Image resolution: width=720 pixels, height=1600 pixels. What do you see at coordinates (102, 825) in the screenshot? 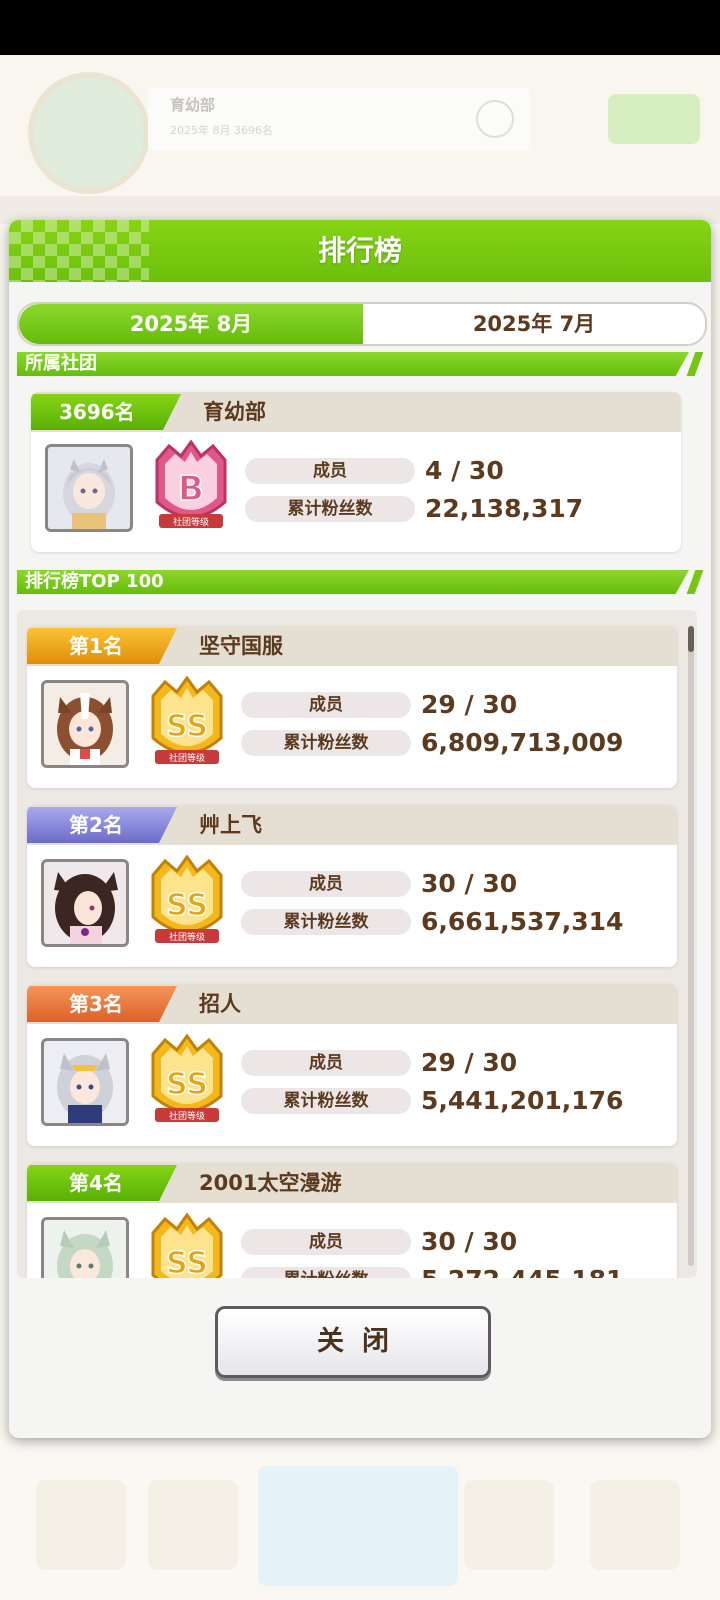
I see `rank-tab: 第2名` at bounding box center [102, 825].